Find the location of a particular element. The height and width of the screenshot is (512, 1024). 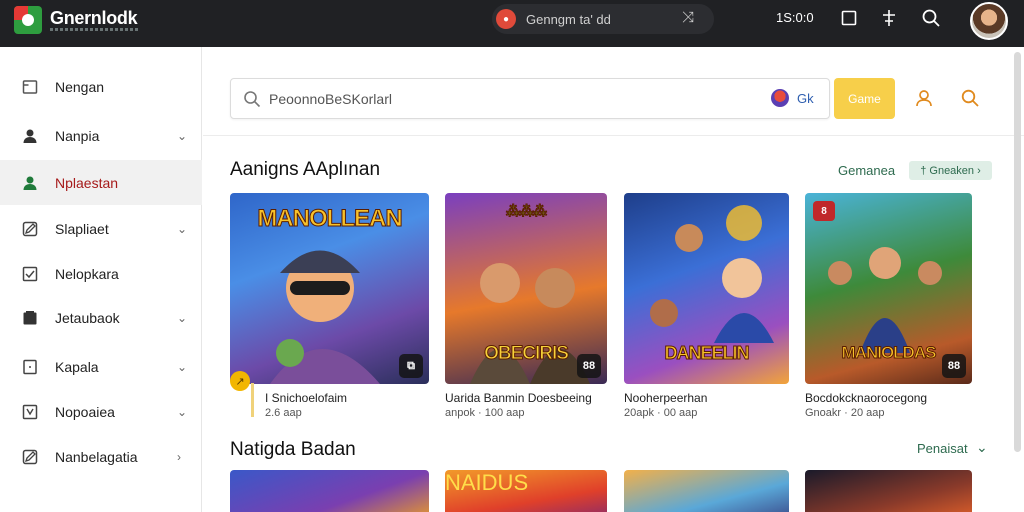

folder-icon is located at coordinates (30, 318).